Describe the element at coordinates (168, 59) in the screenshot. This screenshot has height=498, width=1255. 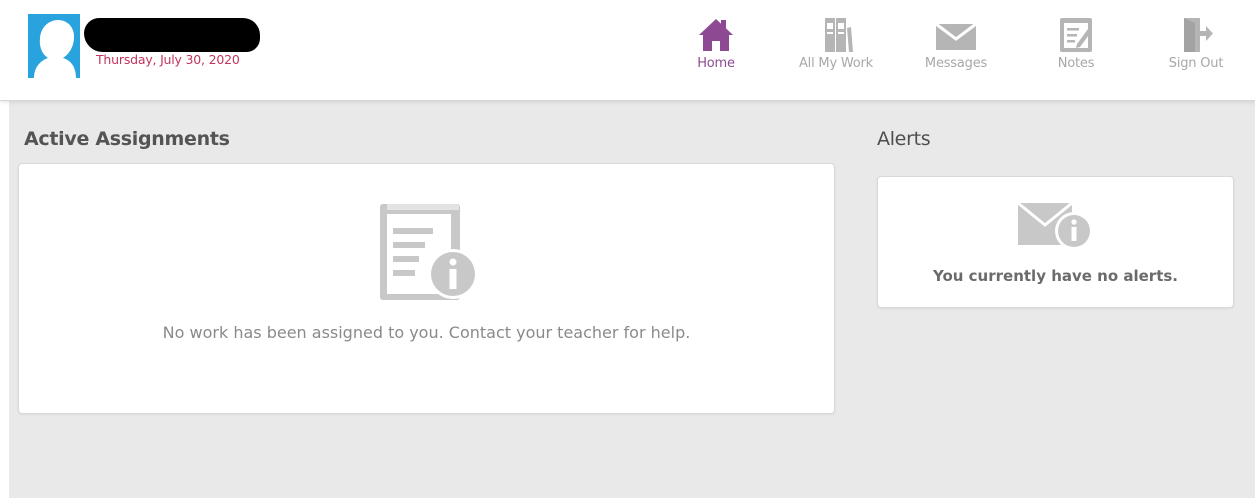
I see `current-date: Thursday, July 30, 2020` at that location.